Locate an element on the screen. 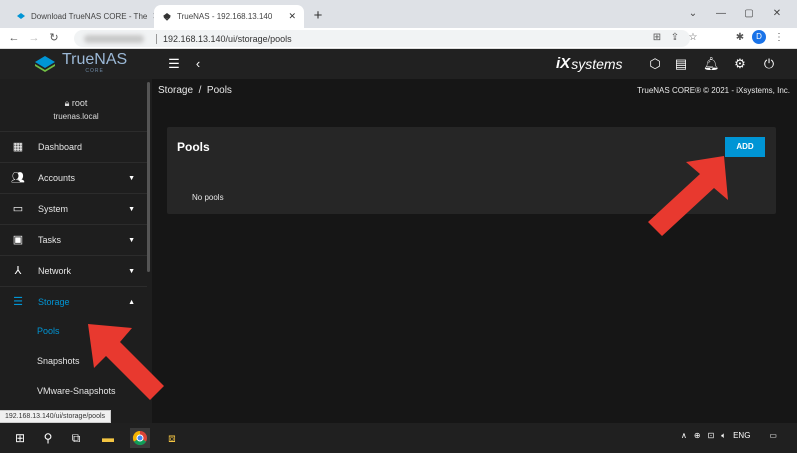 Image resolution: width=797 pixels, height=453 pixels. sidebar-item-label: System is located at coordinates (53, 209).